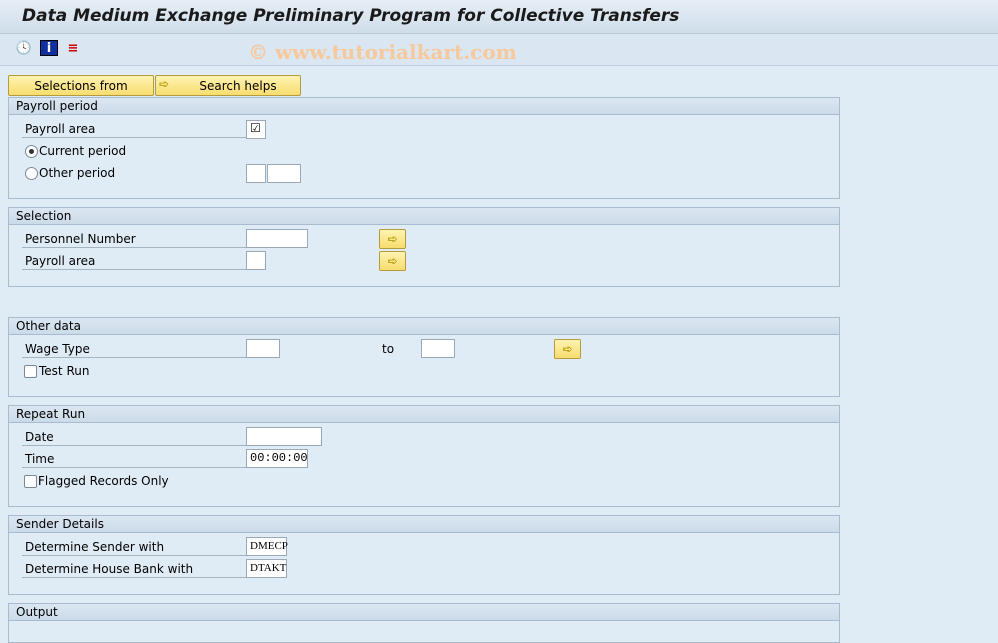 This screenshot has width=998, height=643. What do you see at coordinates (277, 458) in the screenshot?
I see `time-input: 00:00:00` at bounding box center [277, 458].